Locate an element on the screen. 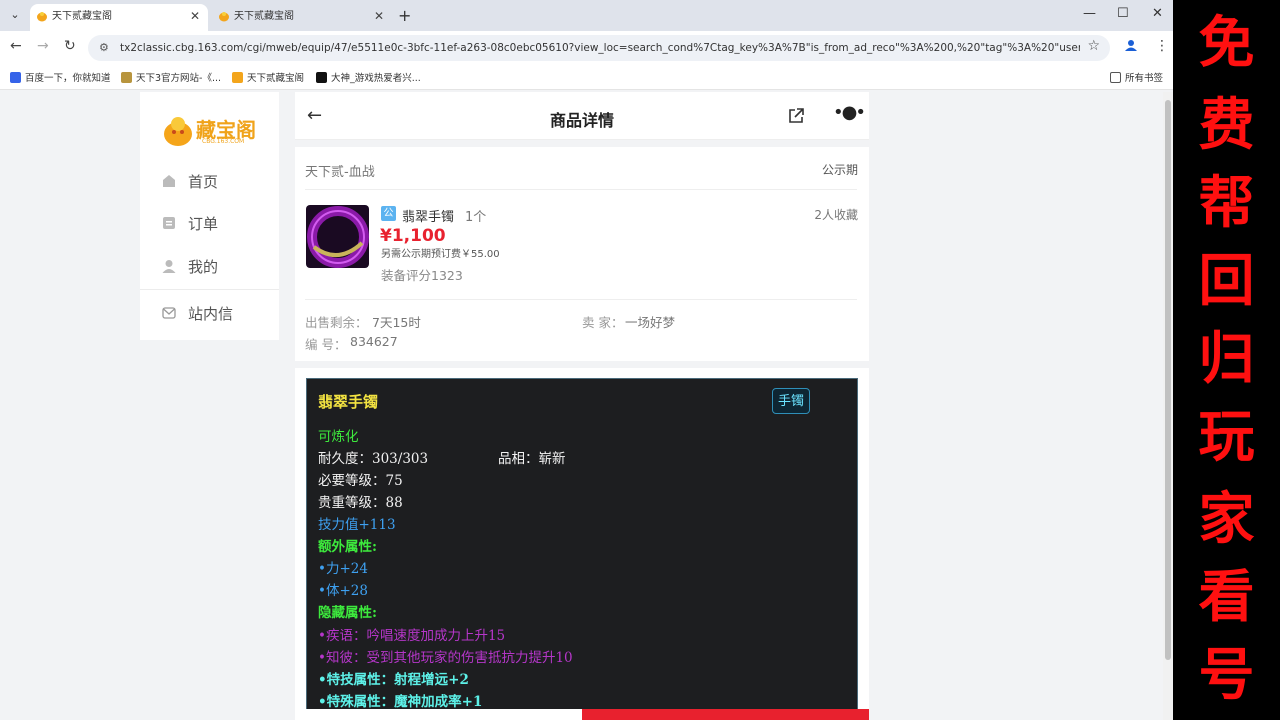 This screenshot has height=720, width=1280. banner-char: 号 is located at coordinates (1226, 675).